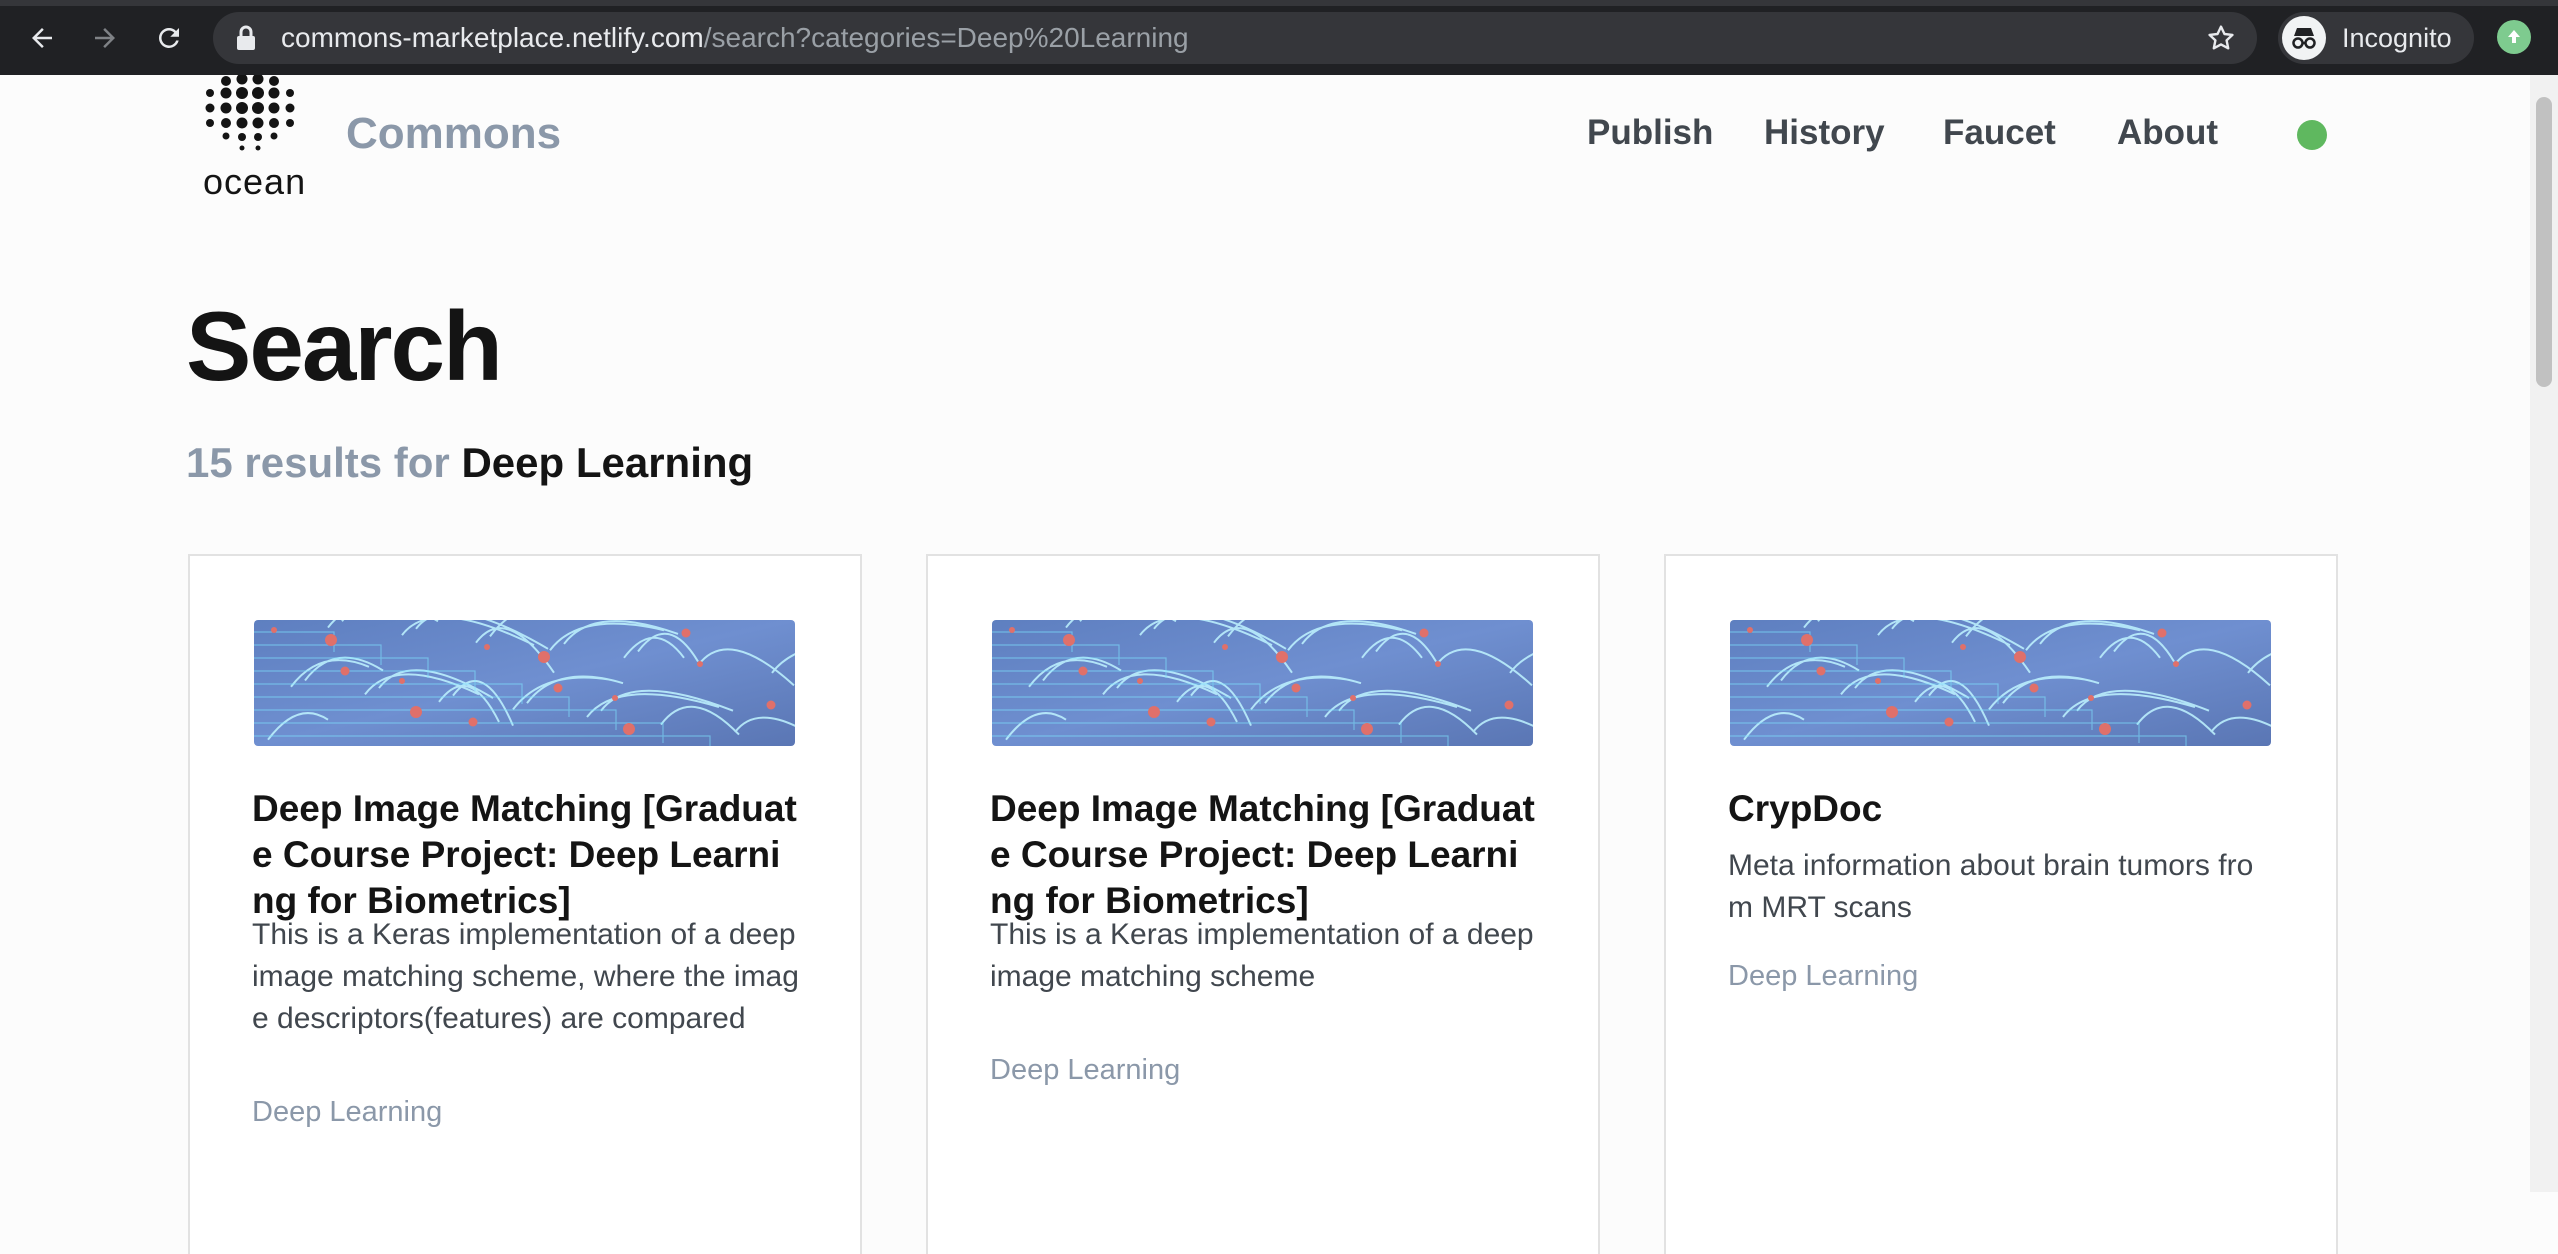 This screenshot has width=2558, height=1254. I want to click on reload-button, so click(169, 38).